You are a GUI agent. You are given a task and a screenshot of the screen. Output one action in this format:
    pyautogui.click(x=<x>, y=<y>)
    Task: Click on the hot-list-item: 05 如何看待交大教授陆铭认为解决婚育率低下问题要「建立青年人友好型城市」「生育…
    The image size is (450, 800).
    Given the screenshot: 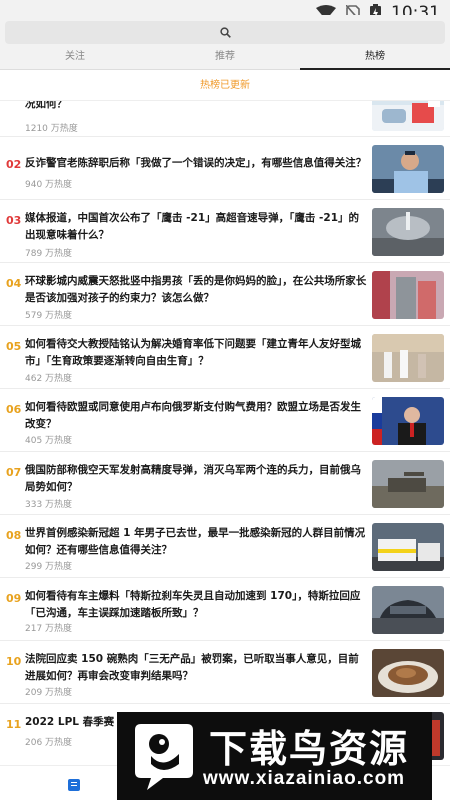 What is the action you would take?
    pyautogui.click(x=225, y=357)
    